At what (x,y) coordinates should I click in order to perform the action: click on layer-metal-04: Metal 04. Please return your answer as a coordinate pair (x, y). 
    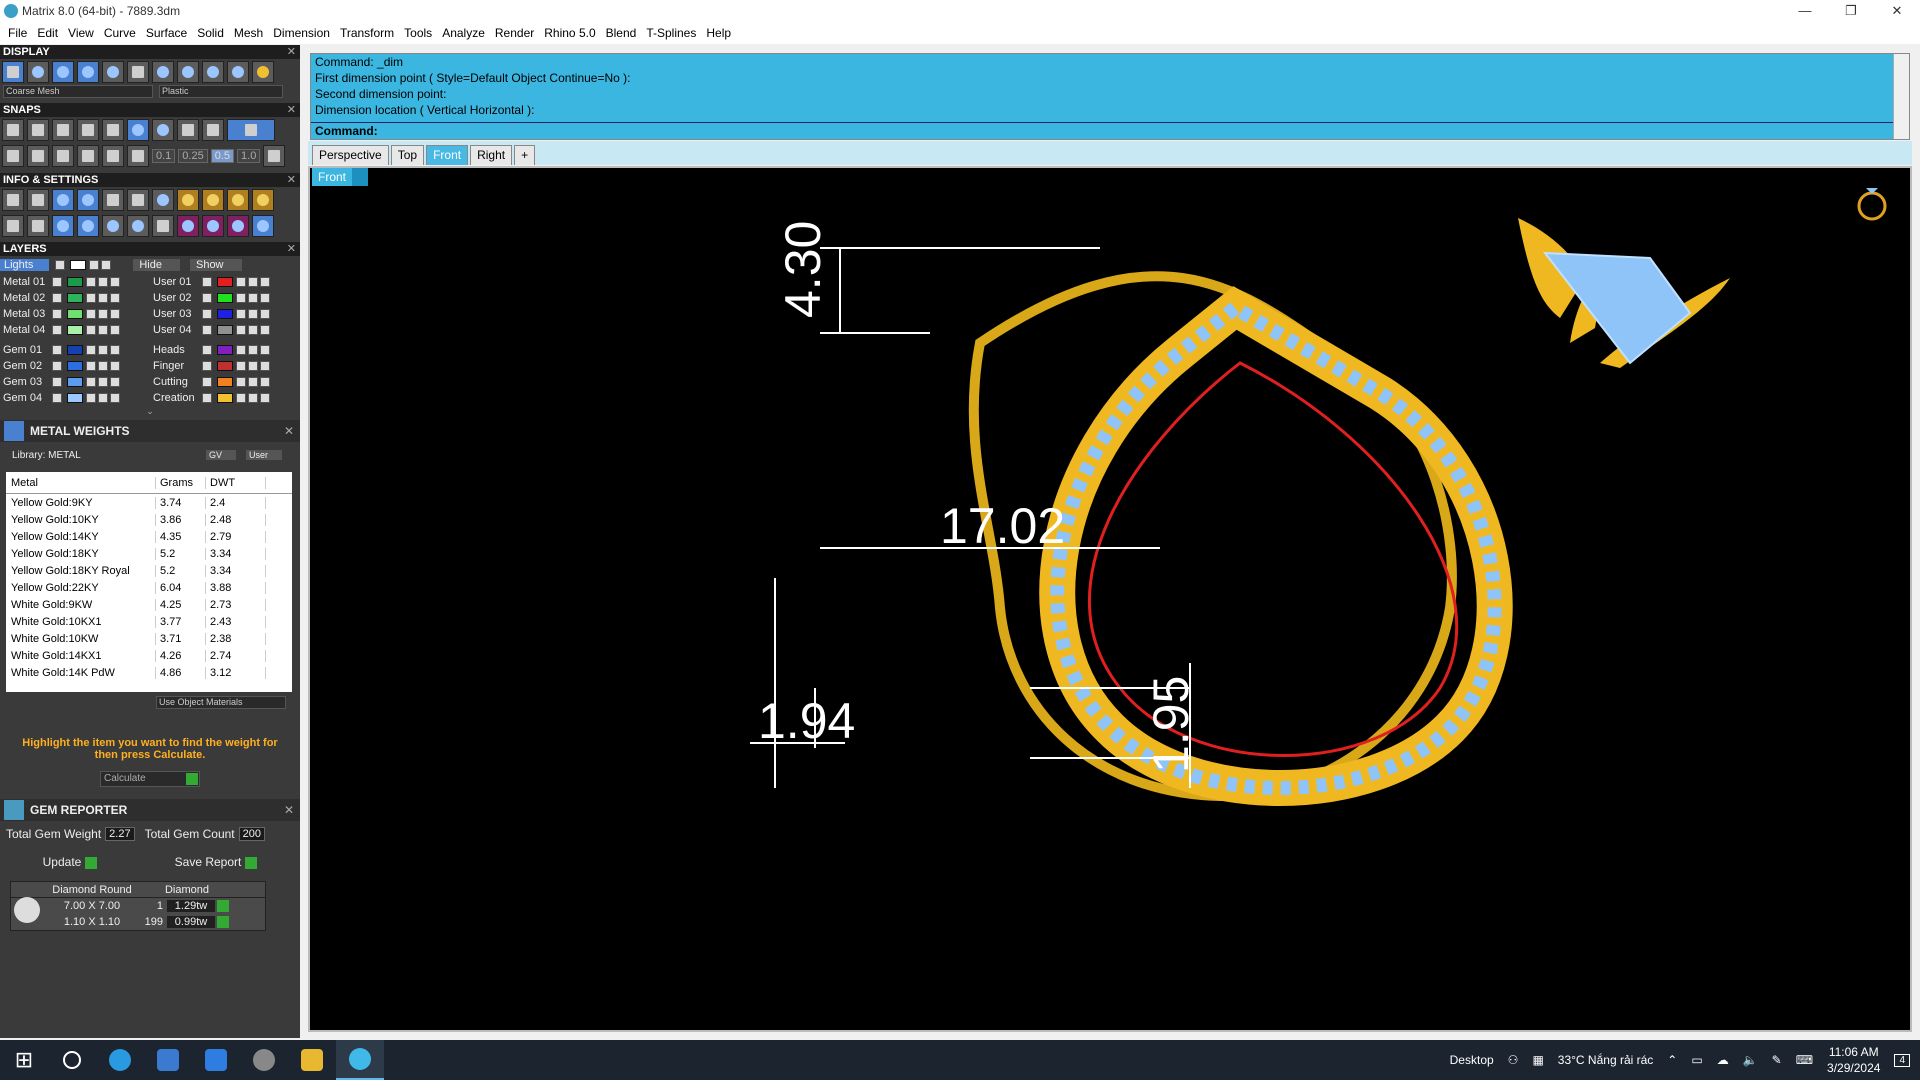
    Looking at the image, I should click on (75, 330).